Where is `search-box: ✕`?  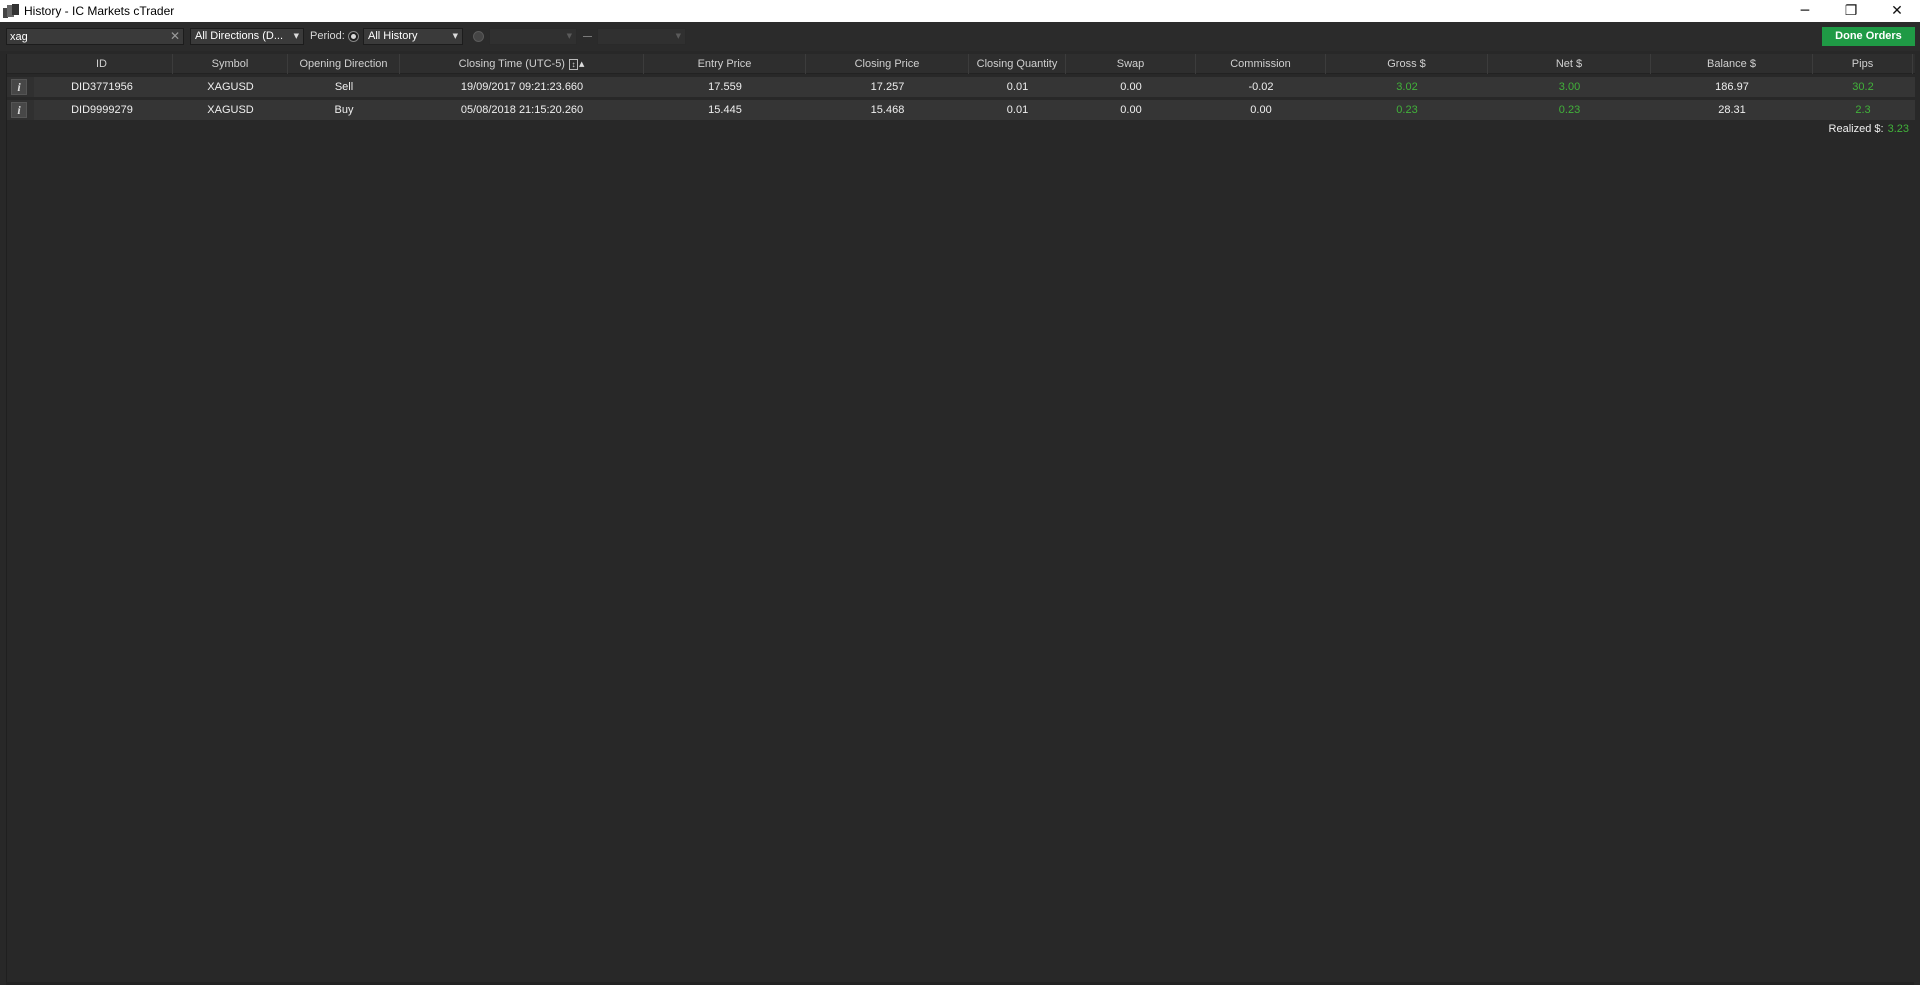
search-box: ✕ is located at coordinates (95, 36).